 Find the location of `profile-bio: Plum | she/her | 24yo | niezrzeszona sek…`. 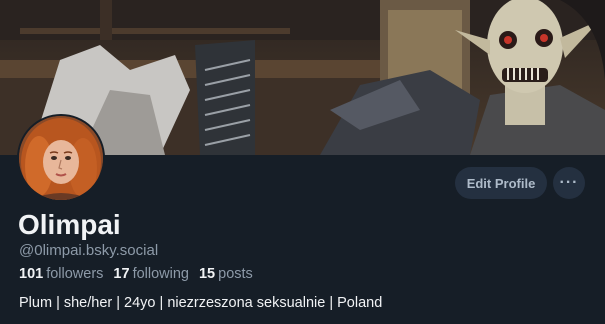

profile-bio: Plum | she/her | 24yo | niezrzeszona sek… is located at coordinates (201, 303).